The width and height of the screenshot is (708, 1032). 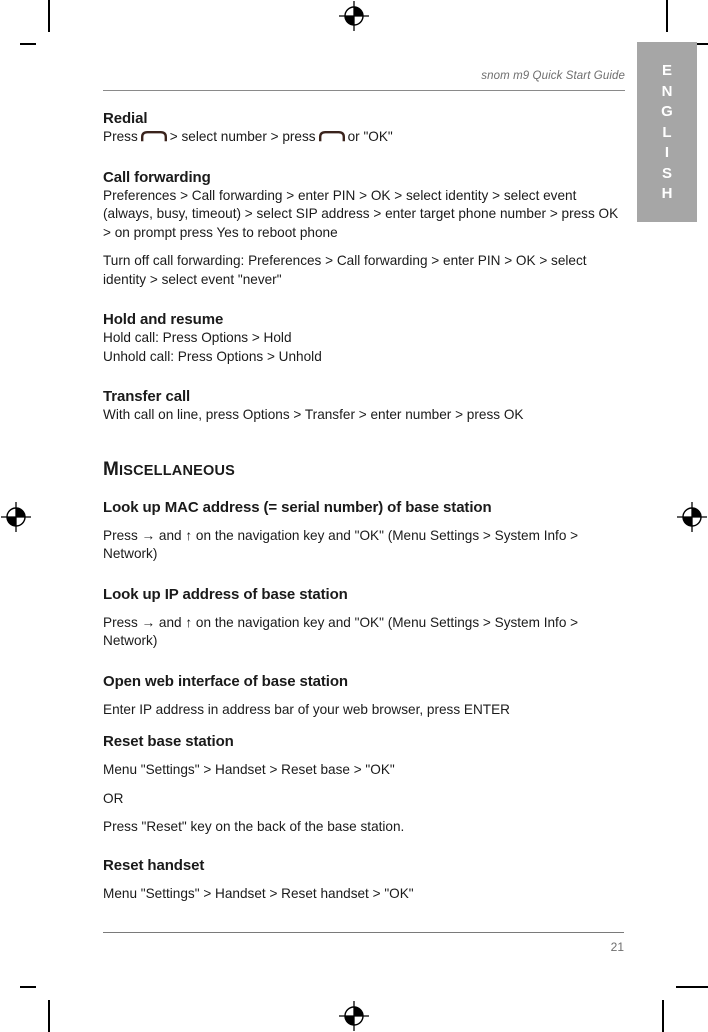 What do you see at coordinates (667, 193) in the screenshot?
I see `language-tab-letter: H` at bounding box center [667, 193].